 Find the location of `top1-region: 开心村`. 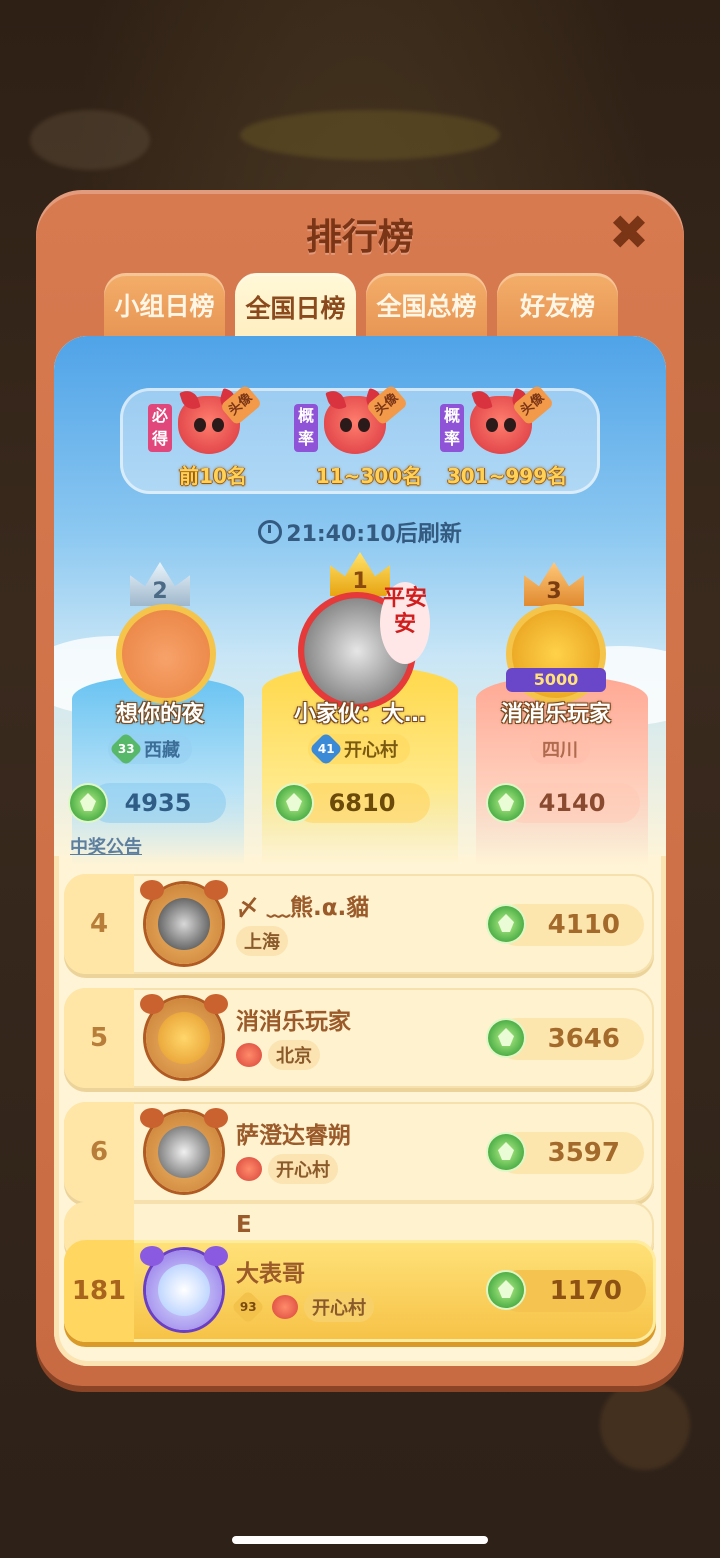

top1-region: 开心村 is located at coordinates (371, 750).